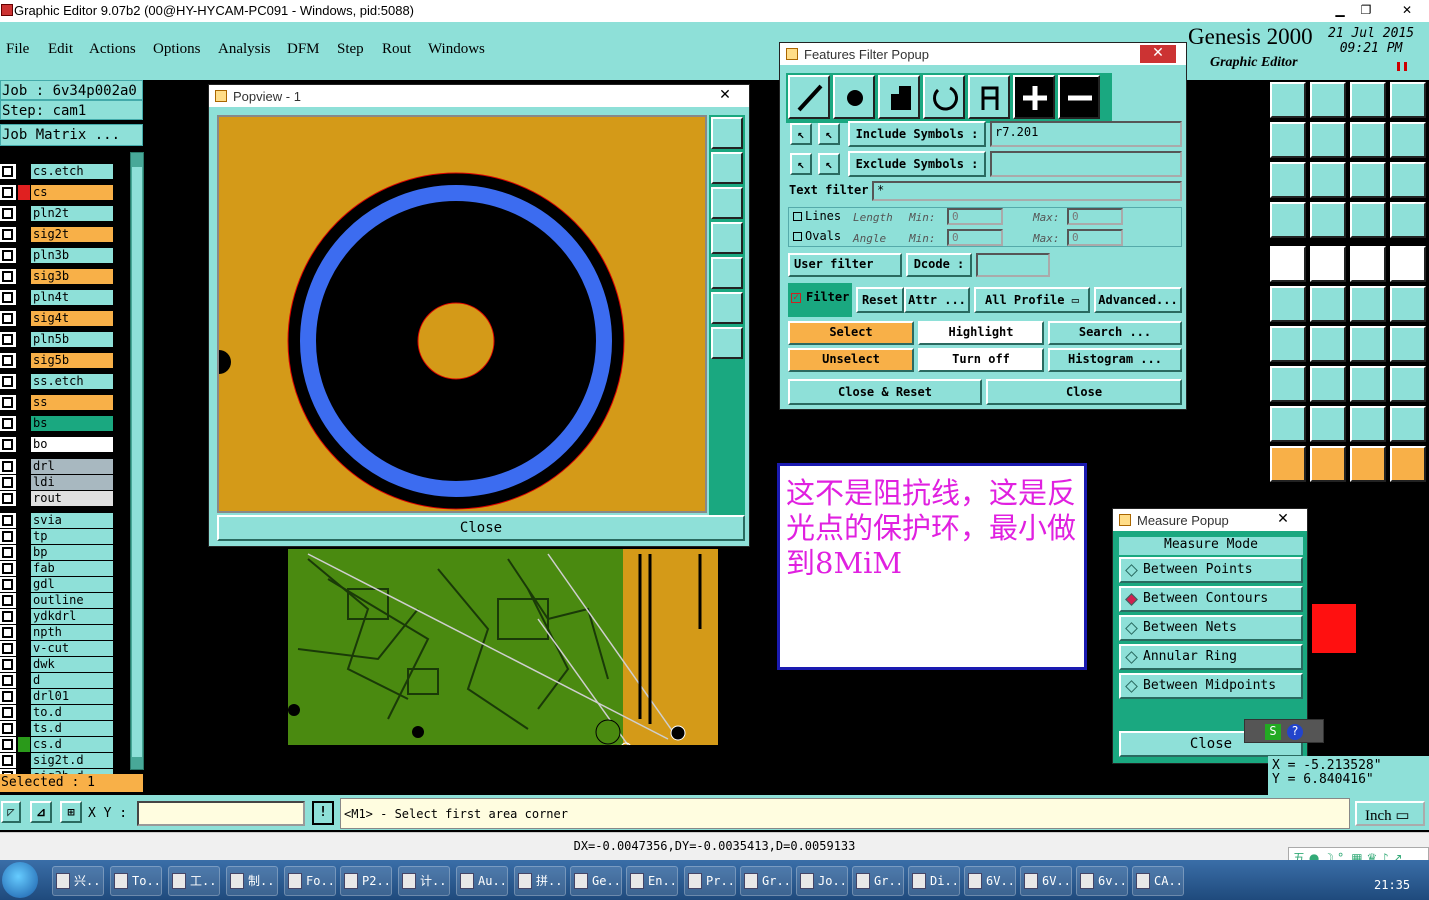  Describe the element at coordinates (1273, 732) in the screenshot. I see `sogou-icon: S` at that location.